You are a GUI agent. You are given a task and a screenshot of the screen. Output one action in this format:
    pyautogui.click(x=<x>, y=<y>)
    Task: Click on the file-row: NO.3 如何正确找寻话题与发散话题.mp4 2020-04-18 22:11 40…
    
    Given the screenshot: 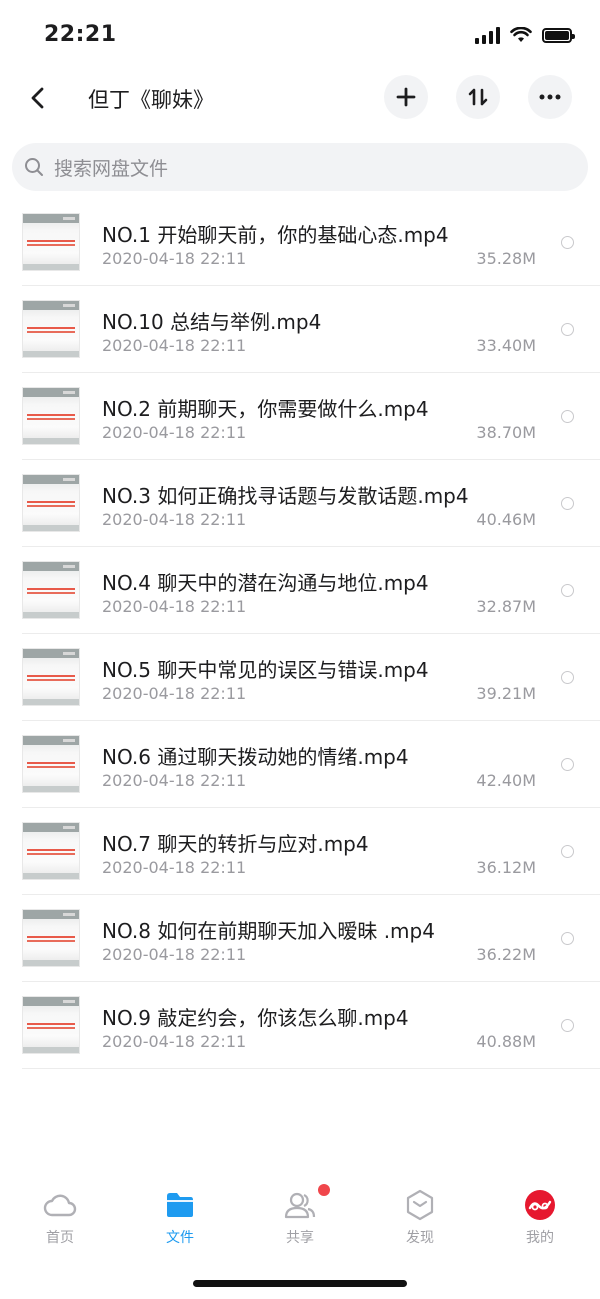 What is the action you would take?
    pyautogui.click(x=300, y=503)
    